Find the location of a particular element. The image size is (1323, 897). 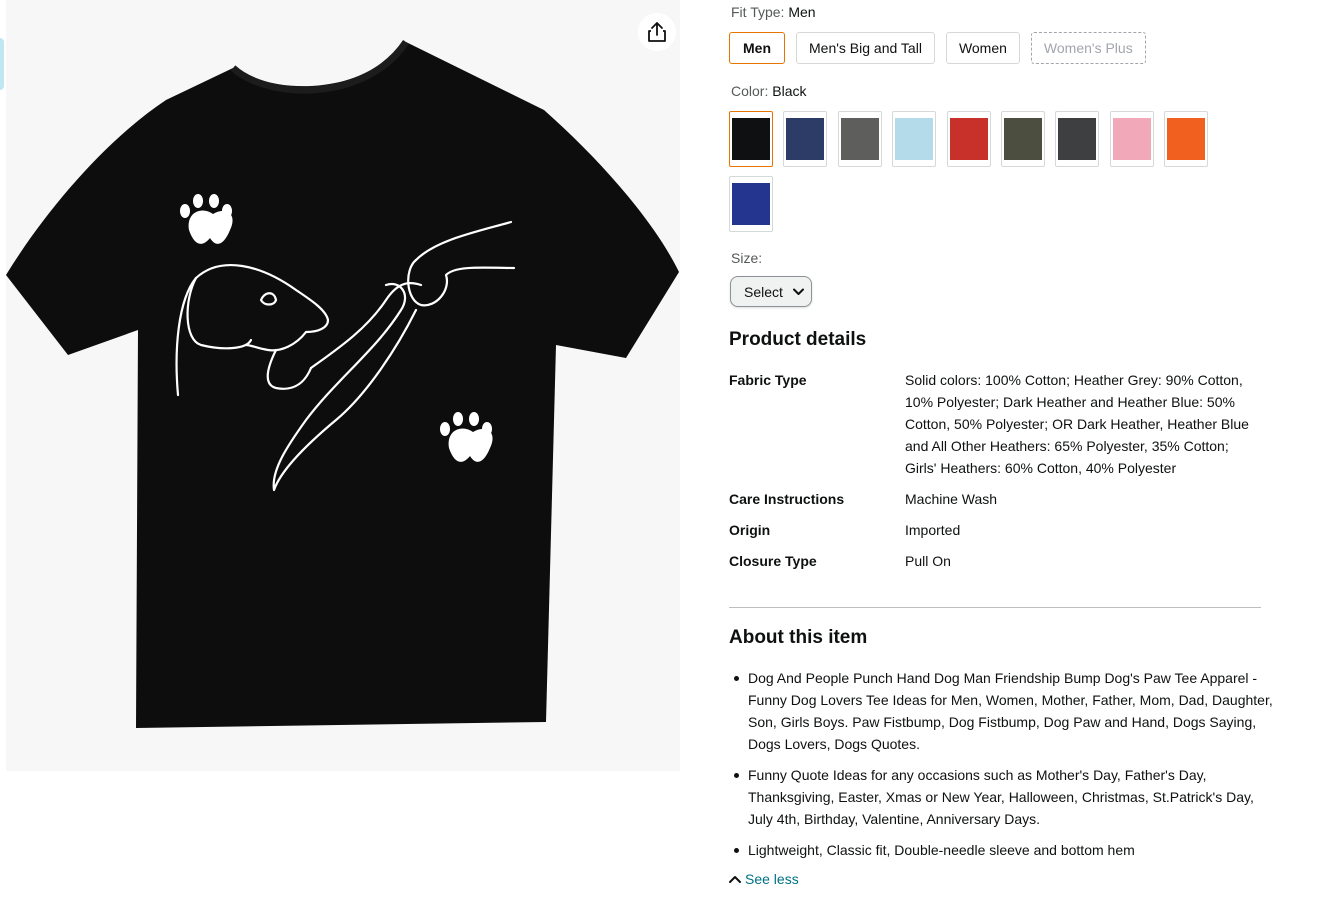

color-label: Color: is located at coordinates (750, 91).